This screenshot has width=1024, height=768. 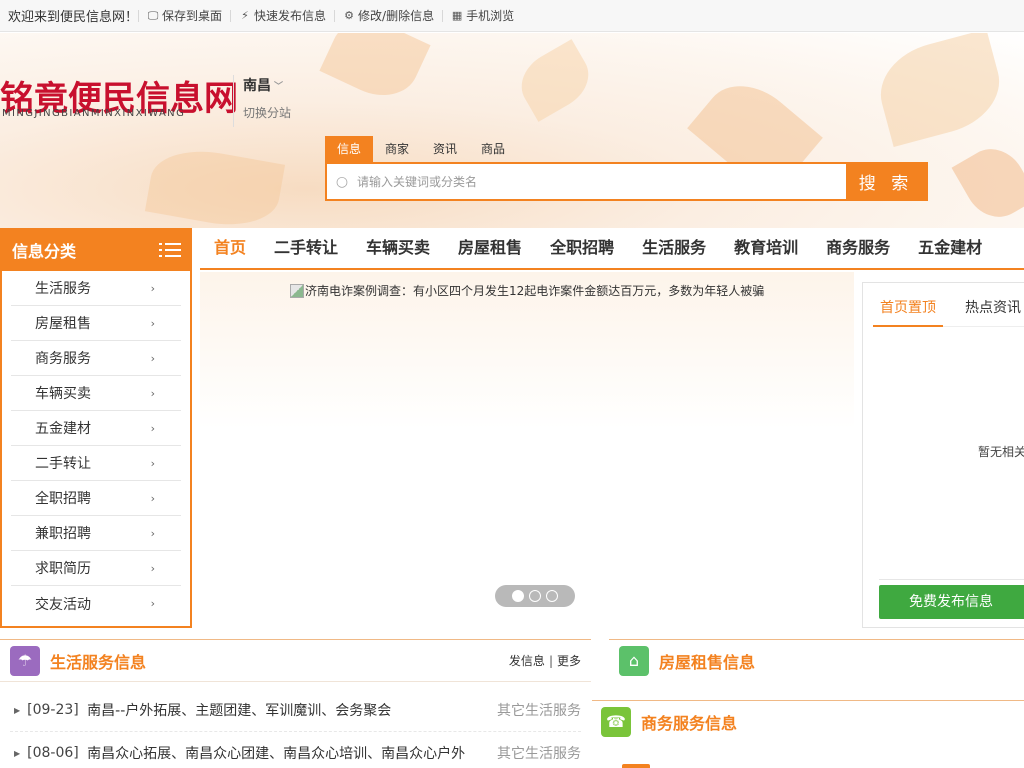 I want to click on category-item-label: 求职简历, so click(x=63, y=569).